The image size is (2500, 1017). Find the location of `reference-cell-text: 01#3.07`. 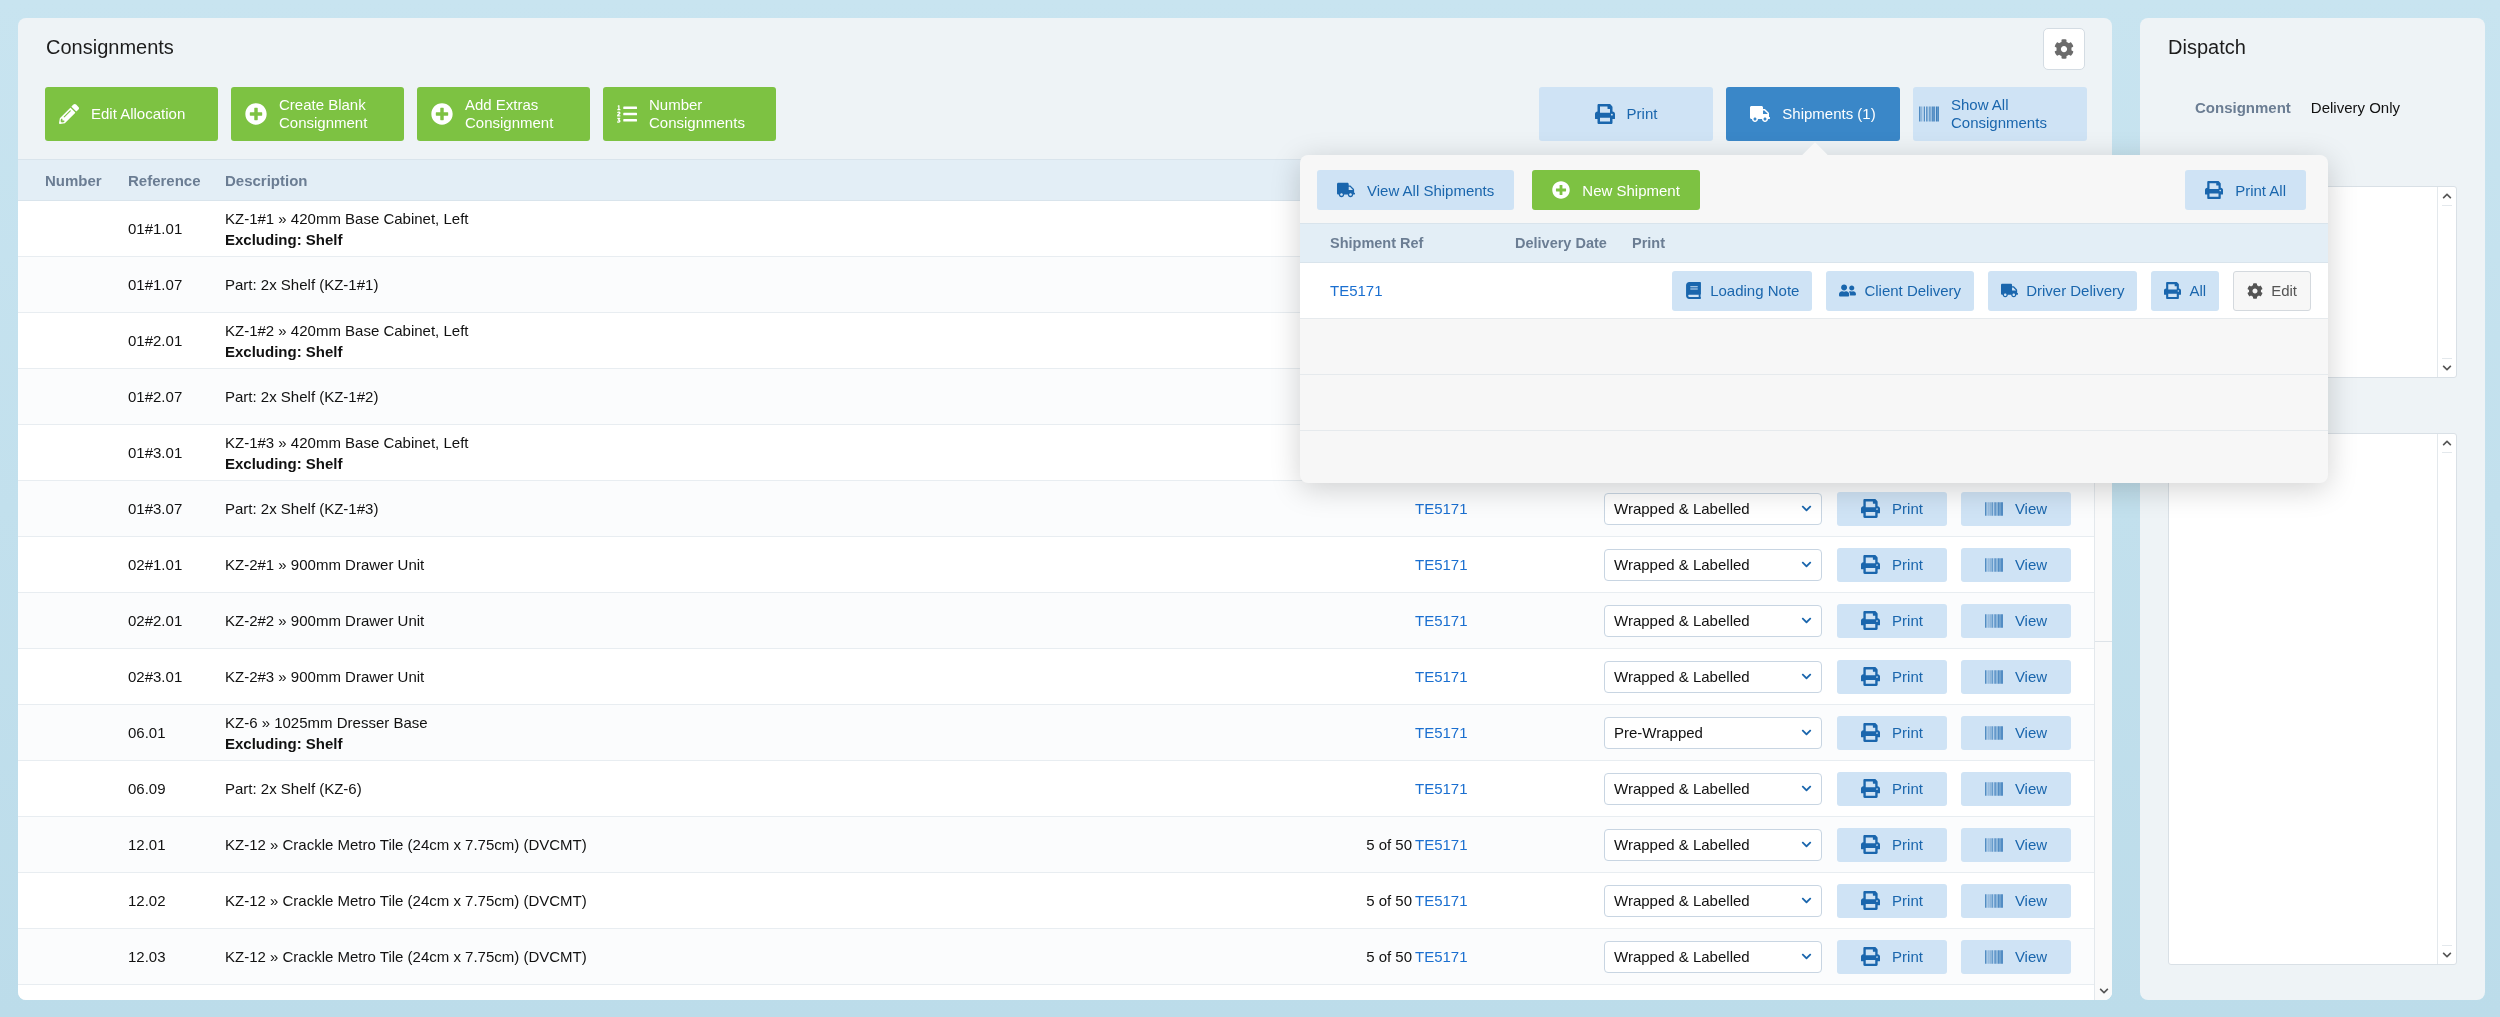

reference-cell-text: 01#3.07 is located at coordinates (156, 508).